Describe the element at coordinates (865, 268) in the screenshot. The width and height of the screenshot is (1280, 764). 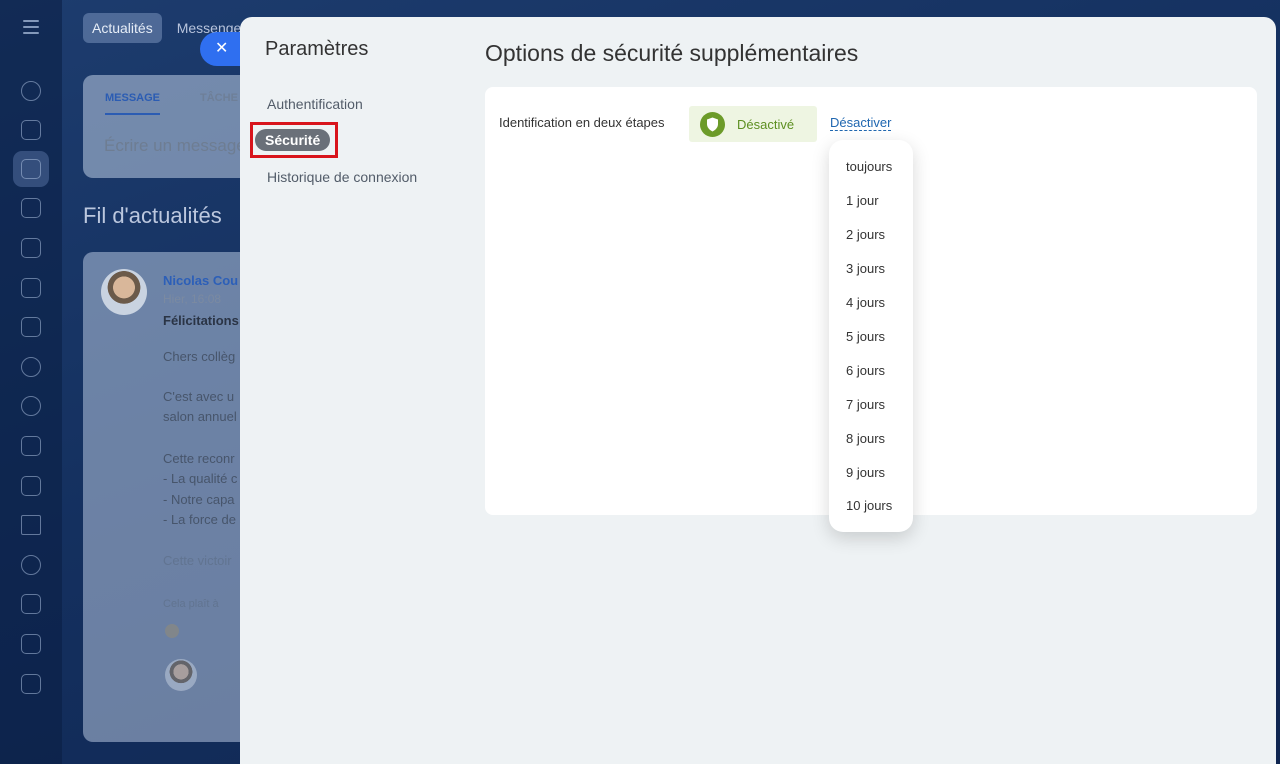
I see `menu-option: 3 jours` at that location.